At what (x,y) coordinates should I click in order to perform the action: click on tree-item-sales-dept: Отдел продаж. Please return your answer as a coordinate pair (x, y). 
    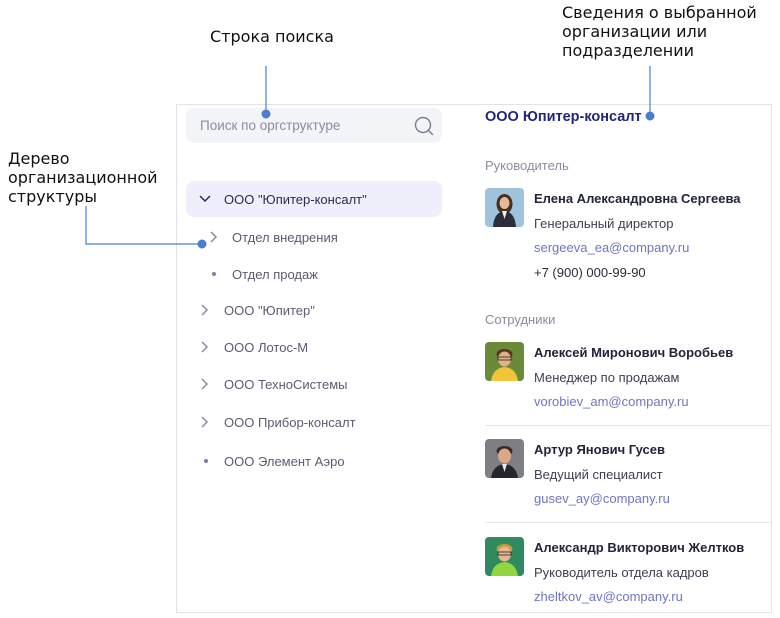
    Looking at the image, I should click on (314, 274).